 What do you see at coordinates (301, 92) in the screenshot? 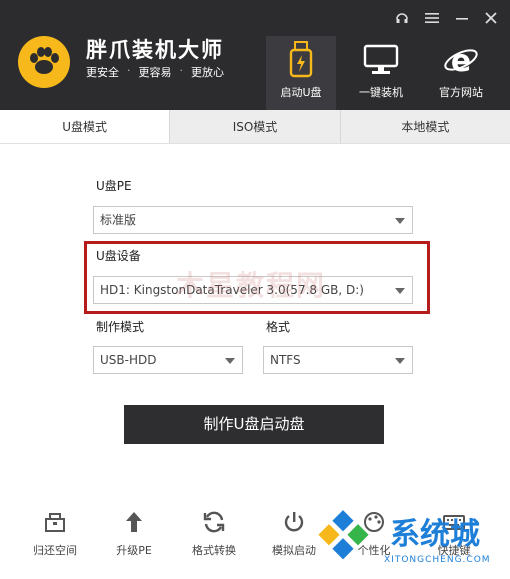
I see `nav-label: 启动U盘` at bounding box center [301, 92].